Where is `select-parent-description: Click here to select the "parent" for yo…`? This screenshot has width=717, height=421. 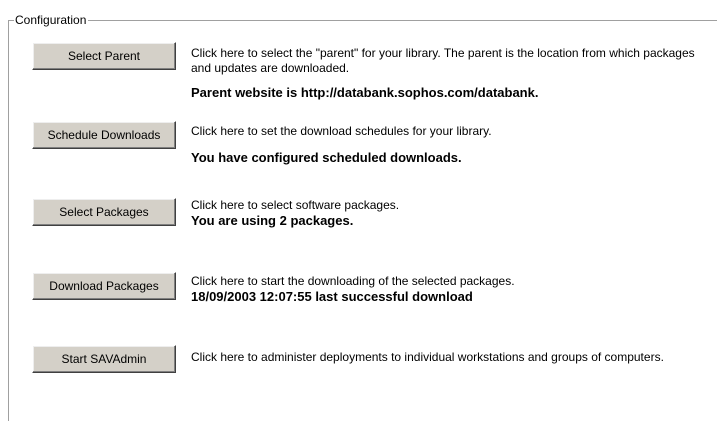
select-parent-description: Click here to select the "parent" for yo… is located at coordinates (443, 60).